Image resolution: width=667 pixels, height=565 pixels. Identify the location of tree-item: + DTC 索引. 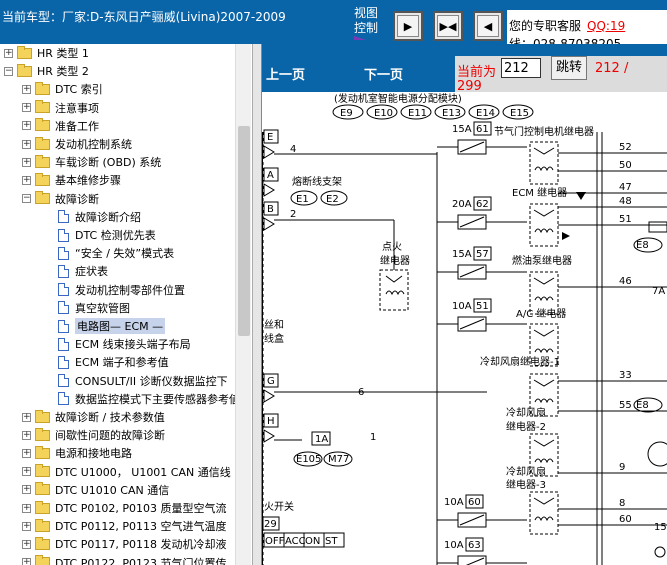
(62, 89).